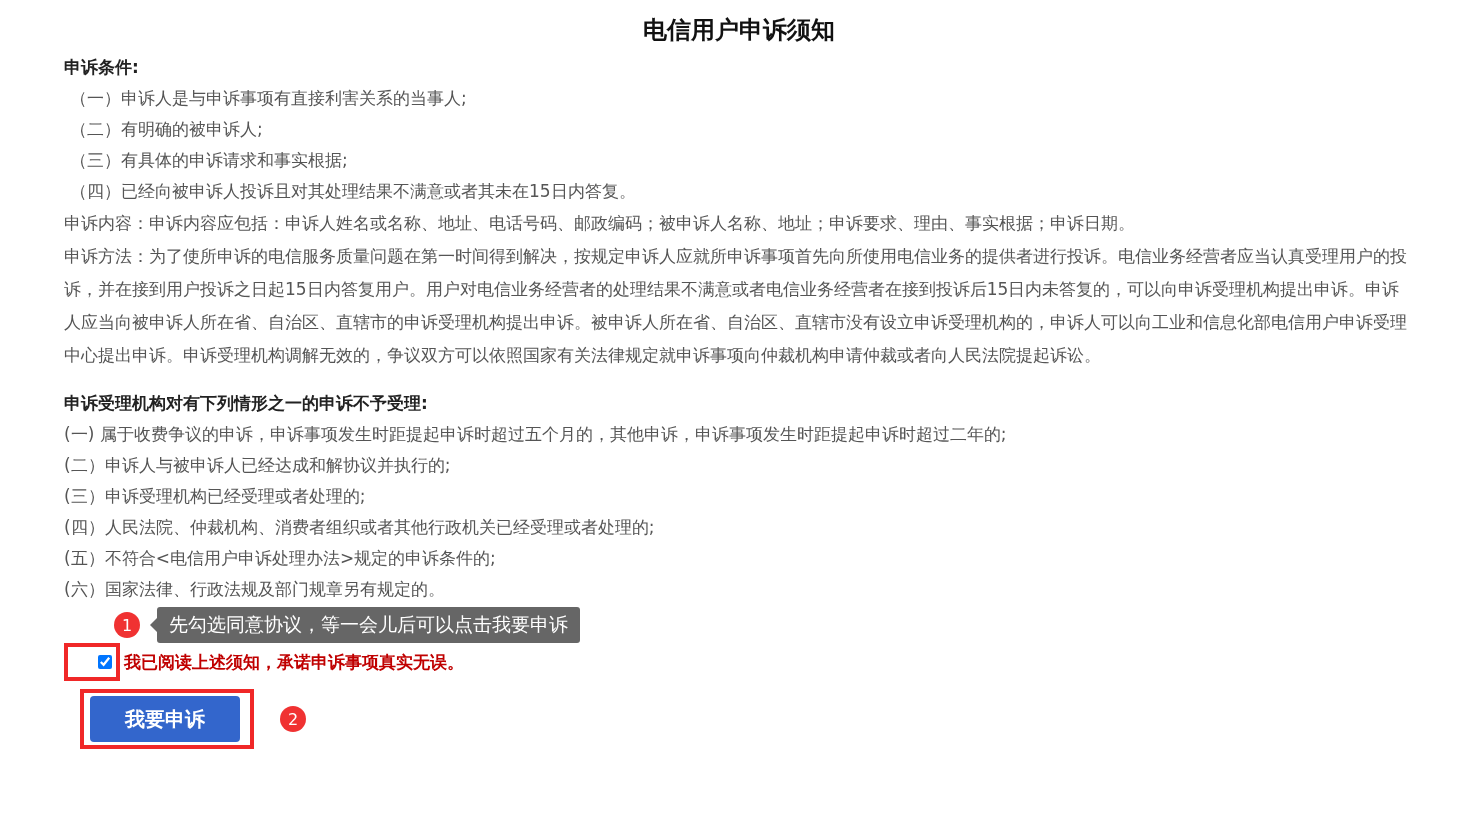 Image resolution: width=1473 pixels, height=827 pixels. Describe the element at coordinates (102, 67) in the screenshot. I see `section-heading: 申诉条件:` at that location.